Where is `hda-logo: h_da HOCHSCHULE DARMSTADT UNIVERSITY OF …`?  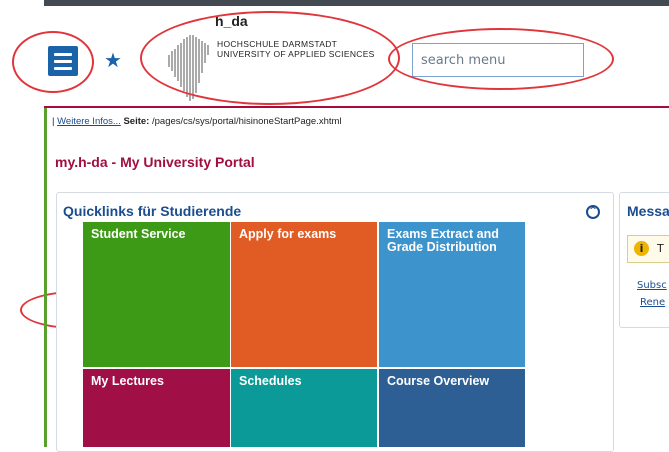
hda-logo: h_da HOCHSCHULE DARMSTADT UNIVERSITY OF … is located at coordinates (275, 58).